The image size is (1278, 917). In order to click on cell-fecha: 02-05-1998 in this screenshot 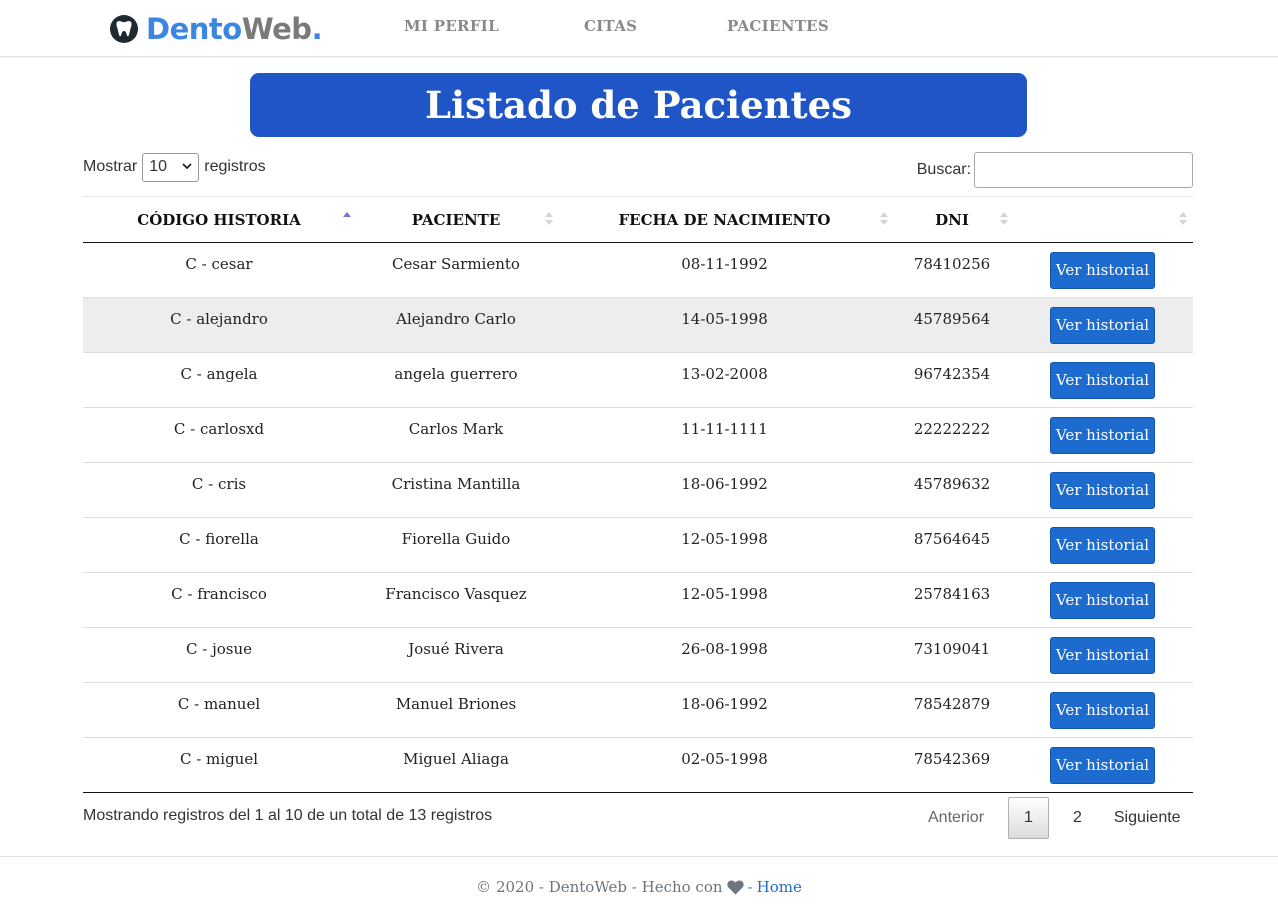, I will do `click(724, 765)`.